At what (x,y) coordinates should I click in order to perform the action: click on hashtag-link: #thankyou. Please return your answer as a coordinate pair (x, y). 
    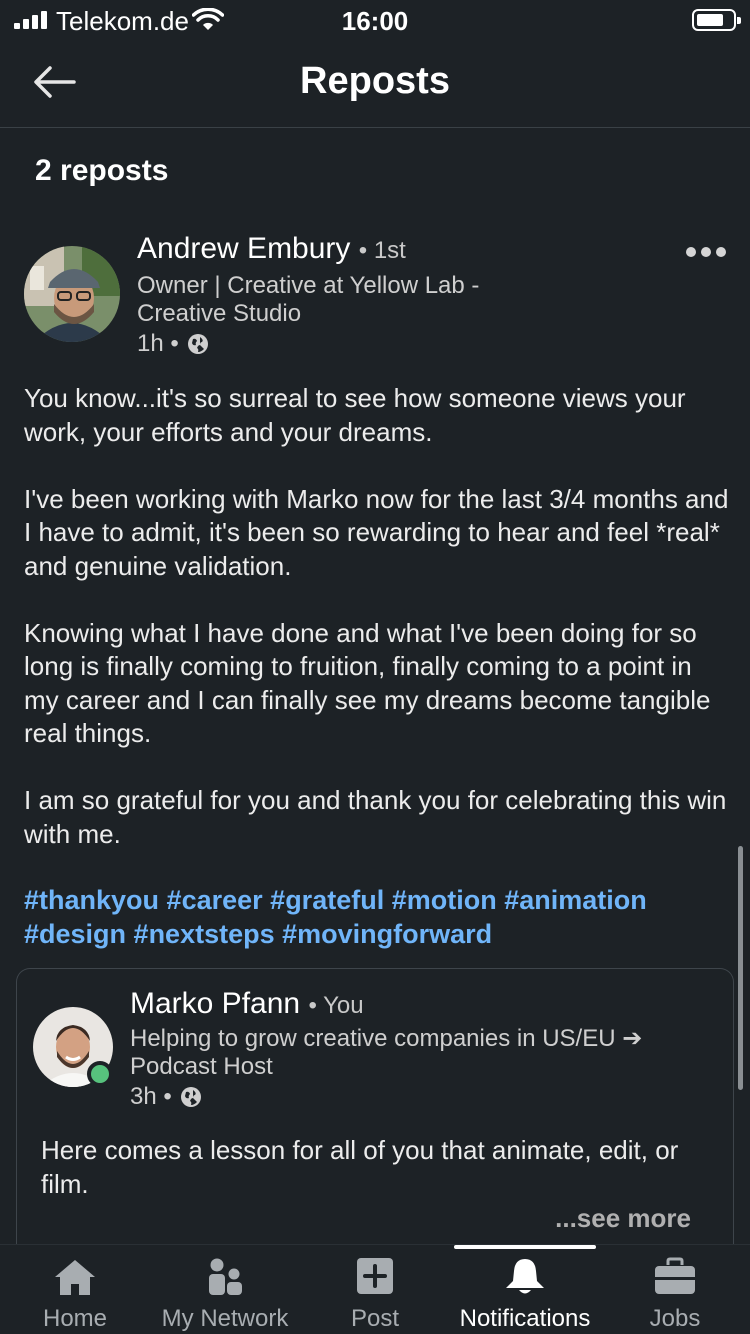
    Looking at the image, I should click on (91, 900).